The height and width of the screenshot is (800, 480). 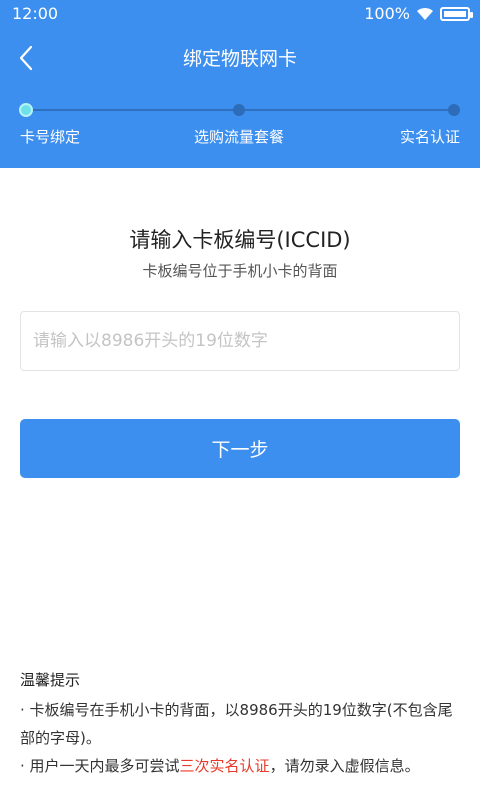 What do you see at coordinates (240, 448) in the screenshot?
I see `next-button: 下一步` at bounding box center [240, 448].